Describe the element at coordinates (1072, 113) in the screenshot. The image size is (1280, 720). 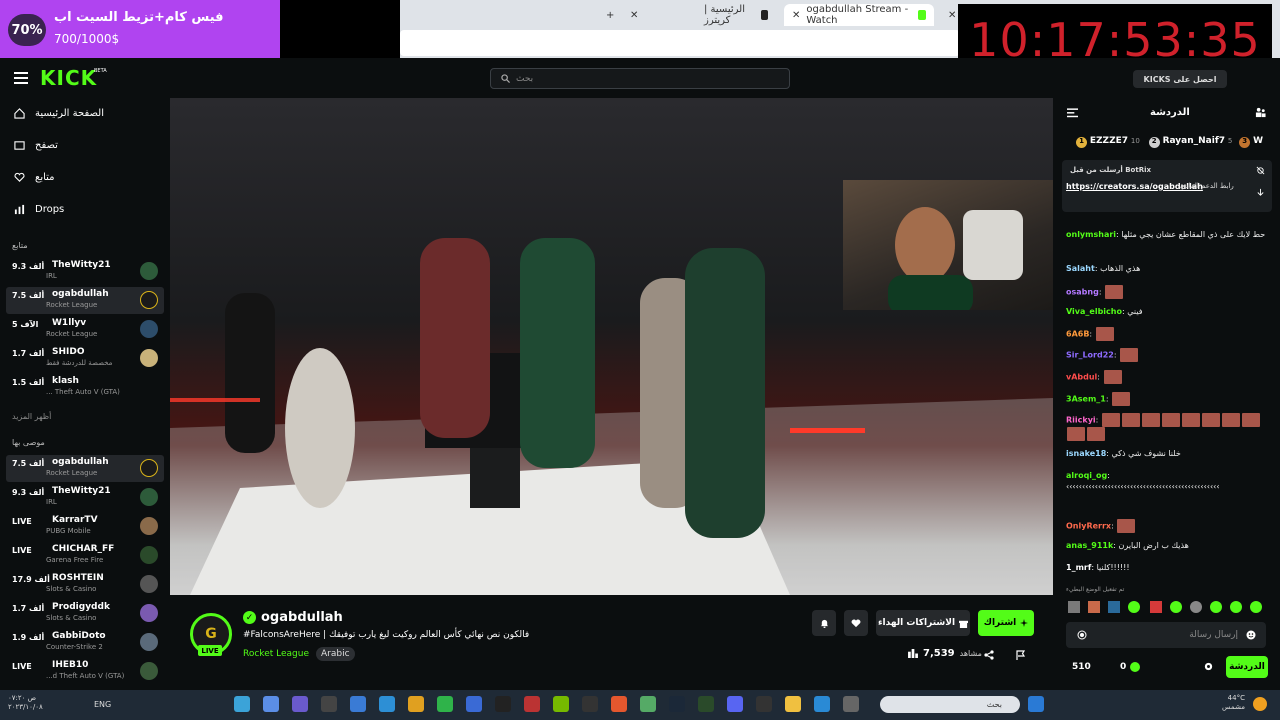
I see `collapse-chat-icon` at that location.